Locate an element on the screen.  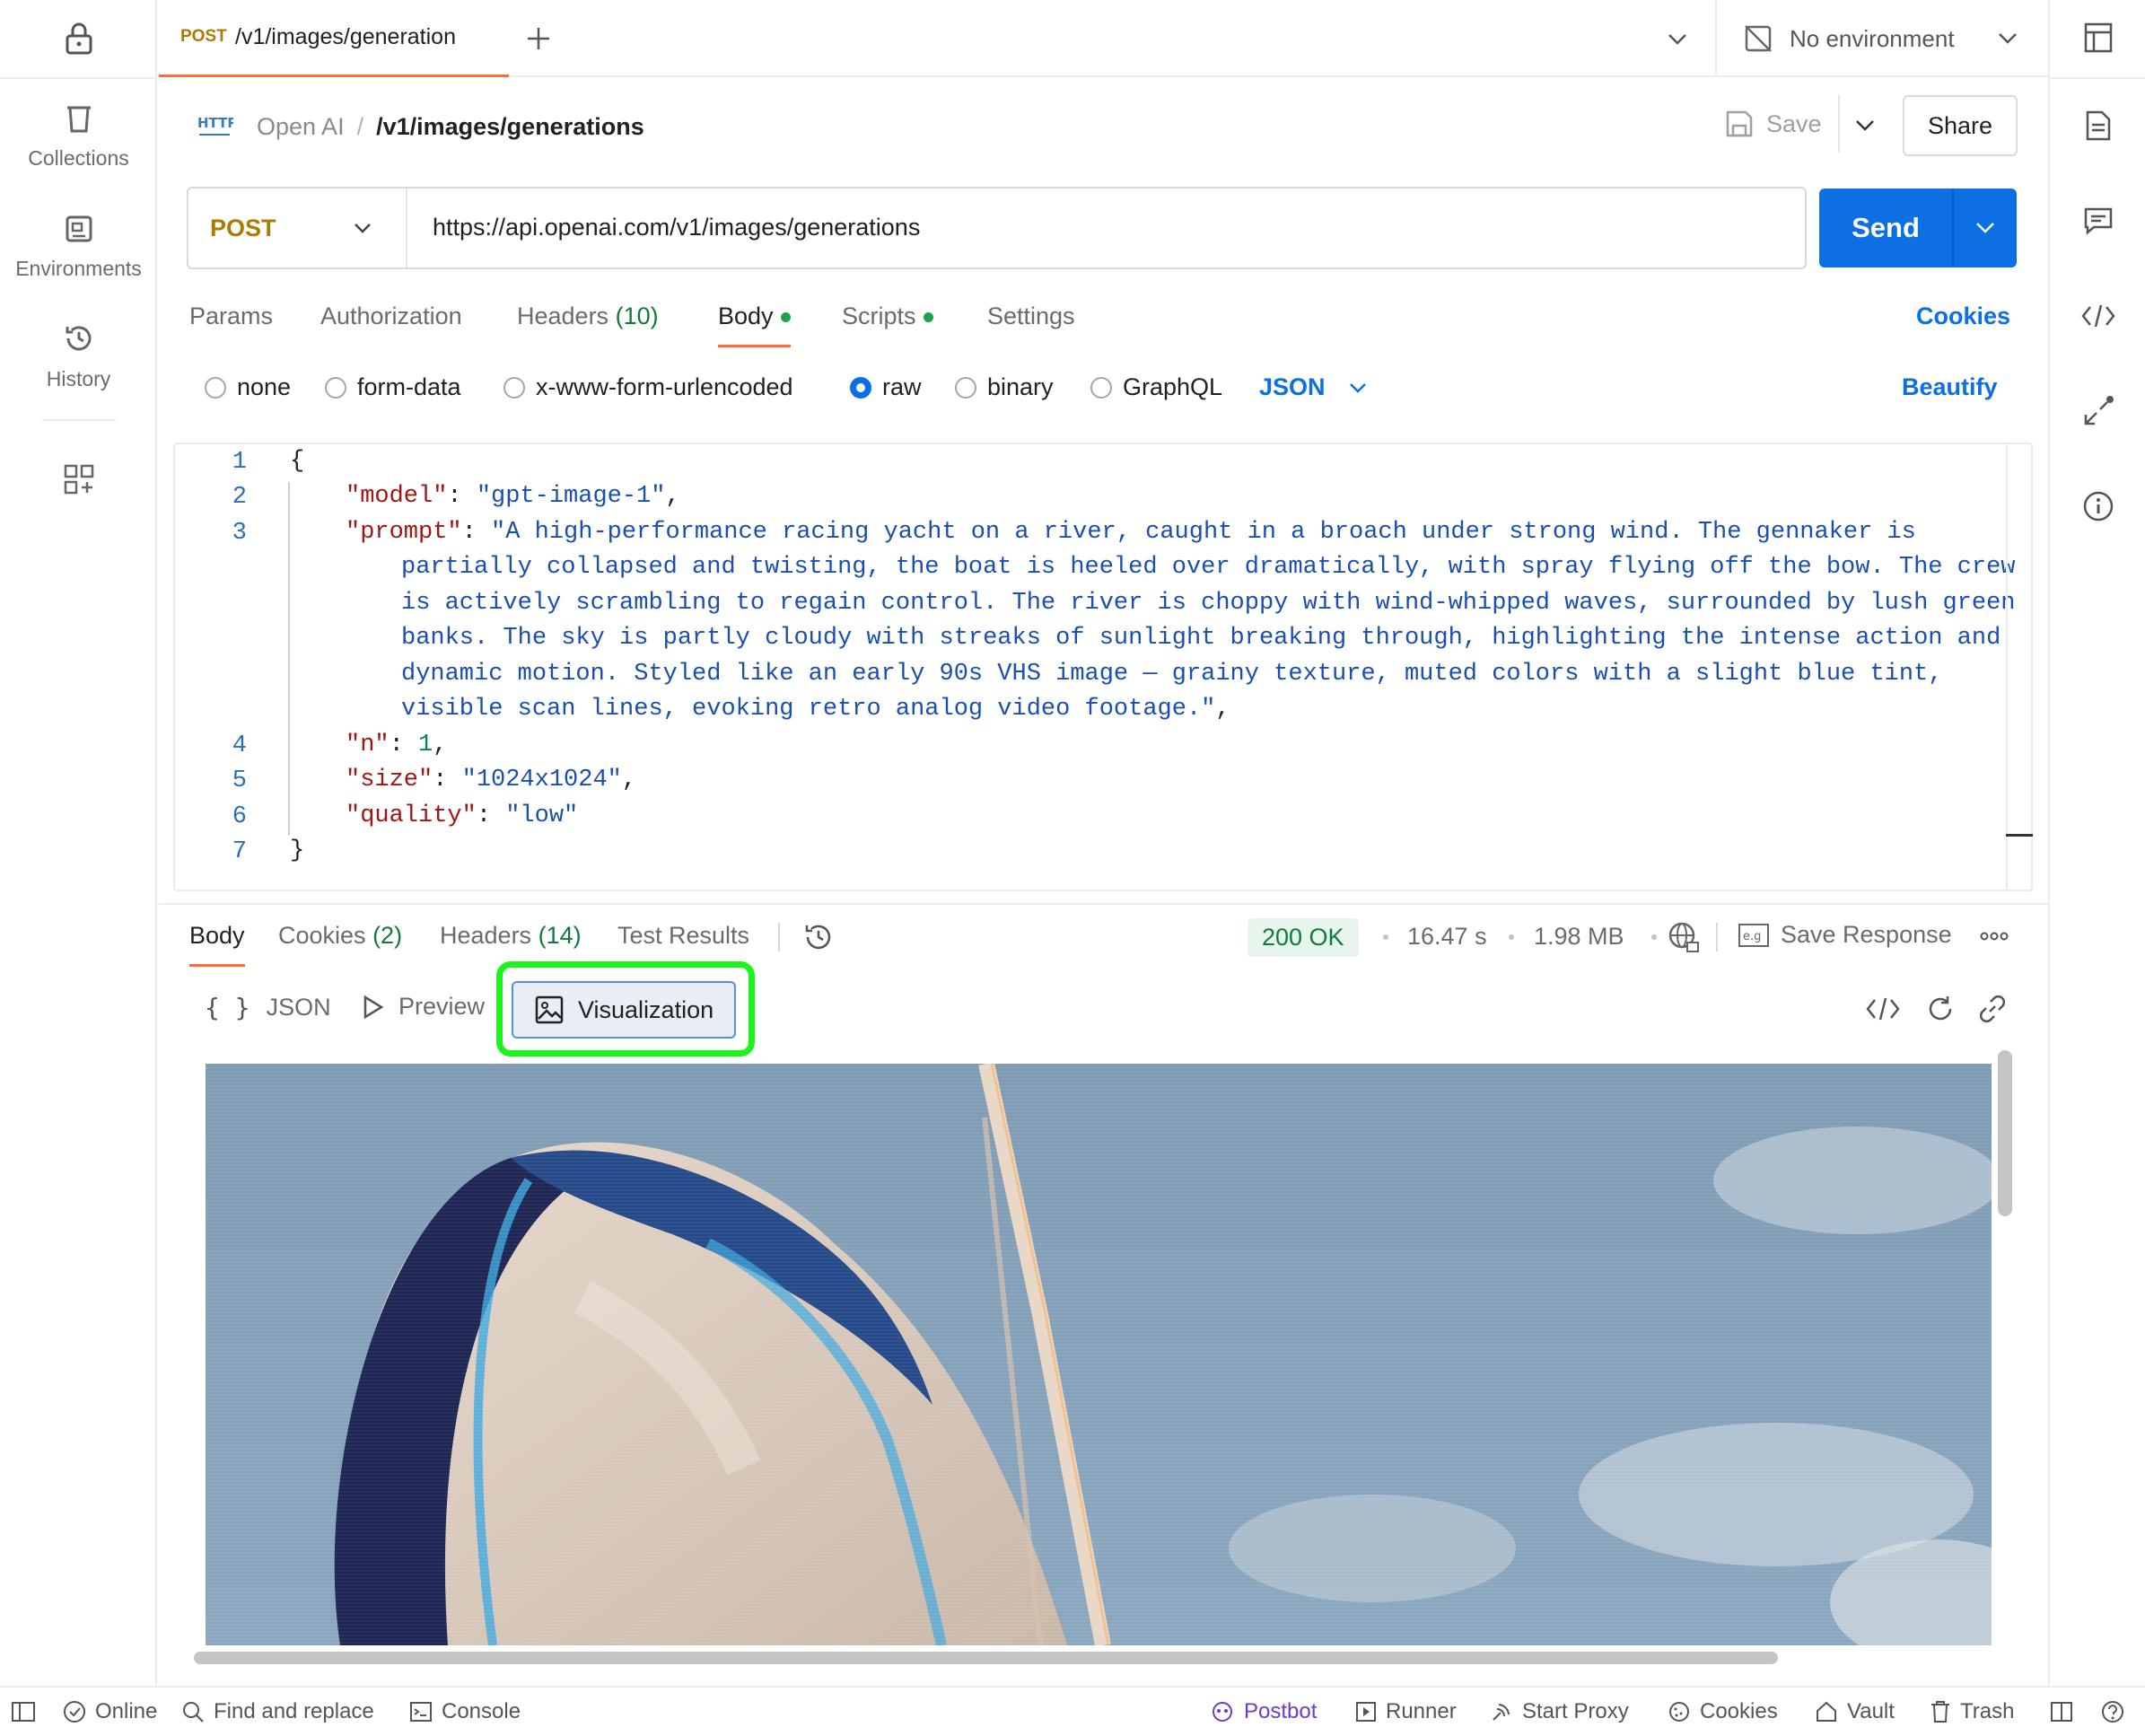
status-badge: 200 OK is located at coordinates (1303, 938).